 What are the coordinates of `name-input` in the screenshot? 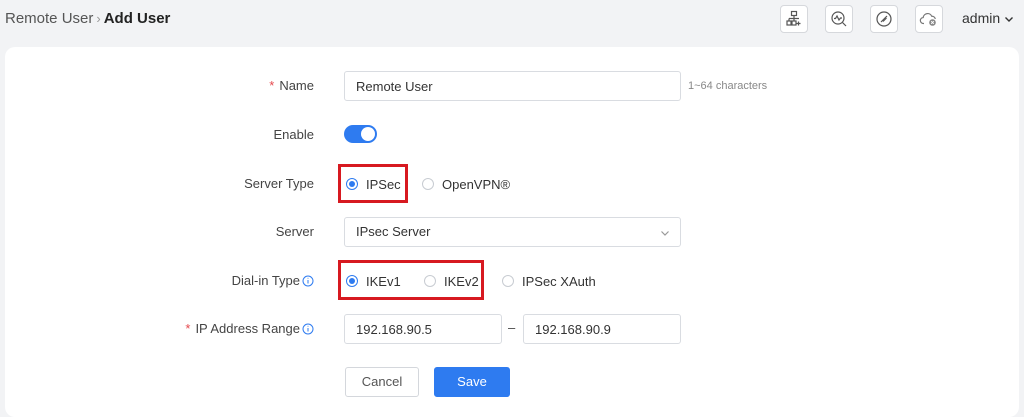 It's located at (512, 86).